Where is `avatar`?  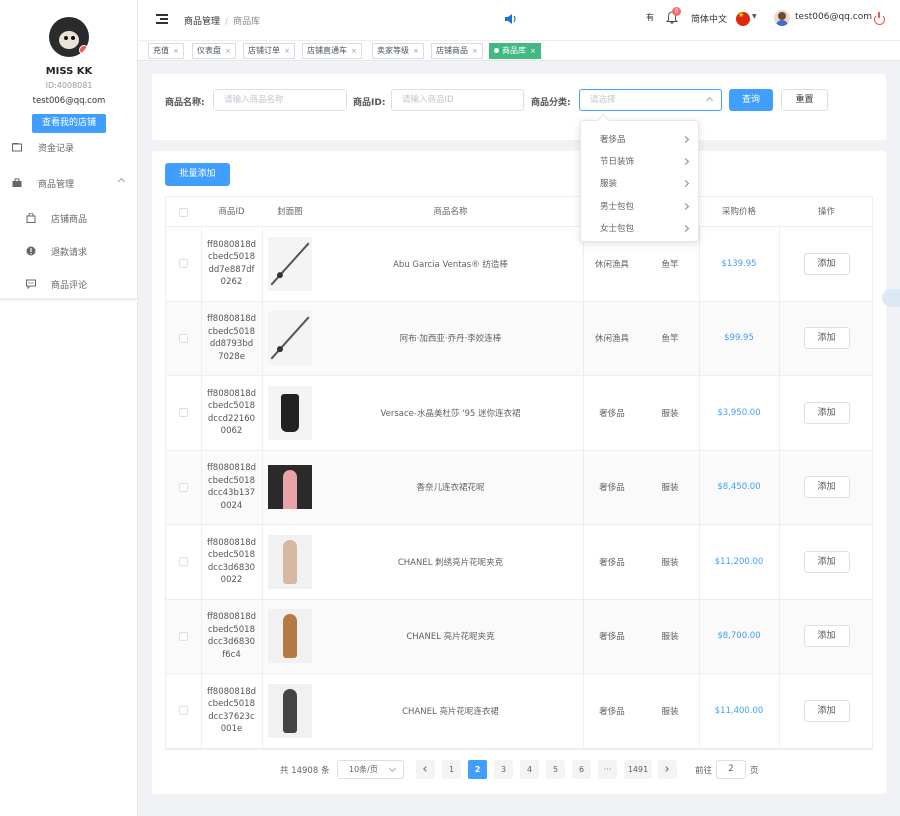
avatar is located at coordinates (69, 37).